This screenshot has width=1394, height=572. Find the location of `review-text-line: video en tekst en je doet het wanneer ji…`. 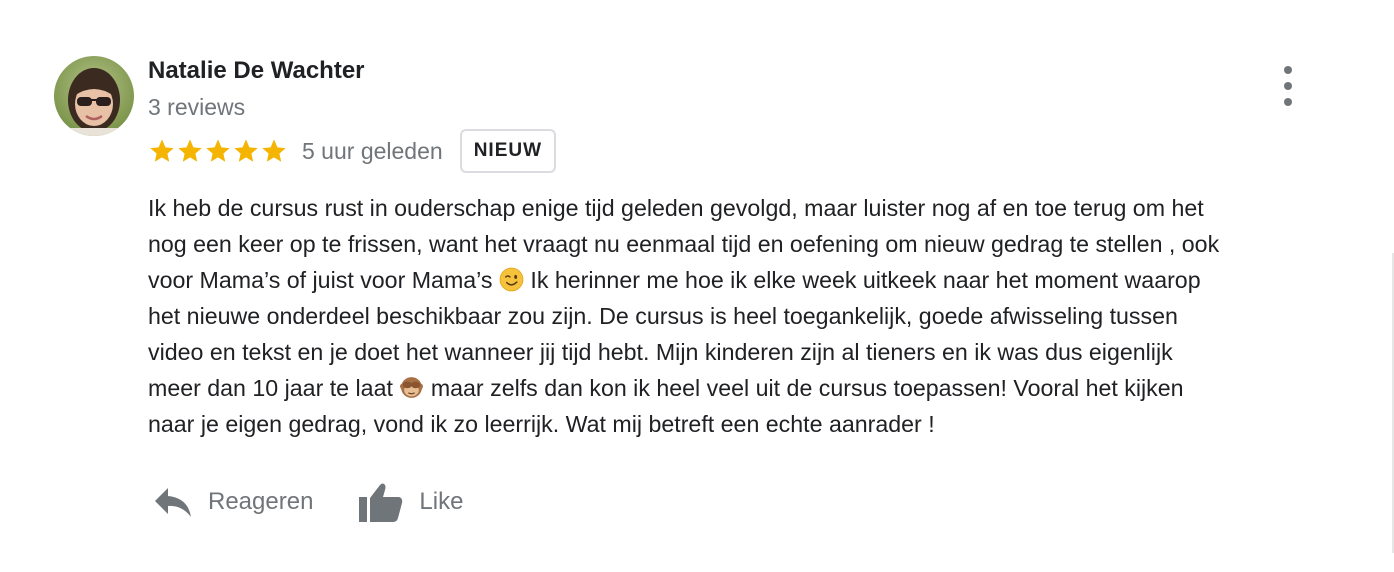

review-text-line: video en tekst en je doet het wanneer ji… is located at coordinates (660, 352).